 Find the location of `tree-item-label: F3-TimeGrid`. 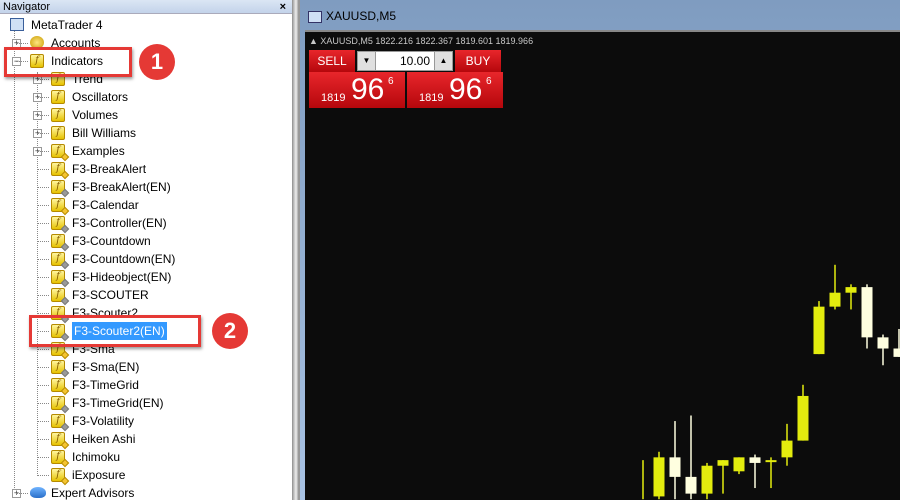

tree-item-label: F3-TimeGrid is located at coordinates (105, 385).